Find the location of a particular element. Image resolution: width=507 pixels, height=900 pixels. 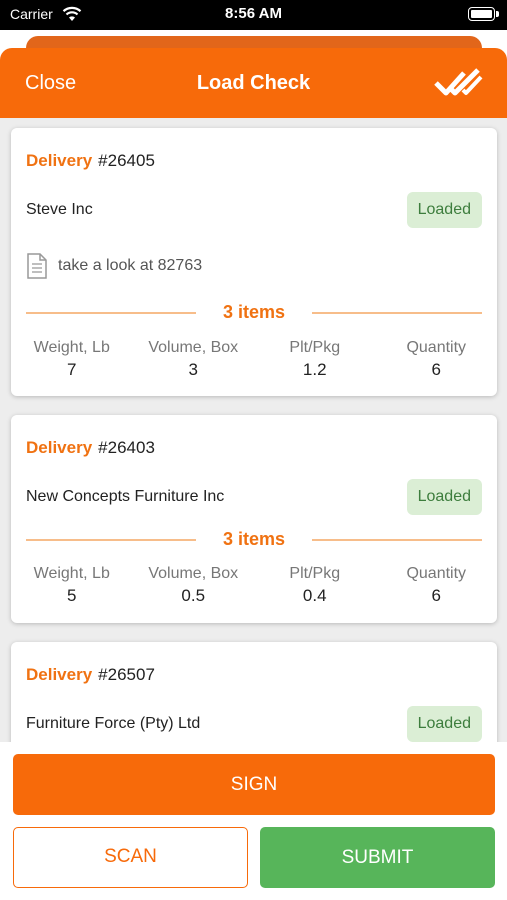

stat-volume: Volume, Box 3 is located at coordinates (194, 362).